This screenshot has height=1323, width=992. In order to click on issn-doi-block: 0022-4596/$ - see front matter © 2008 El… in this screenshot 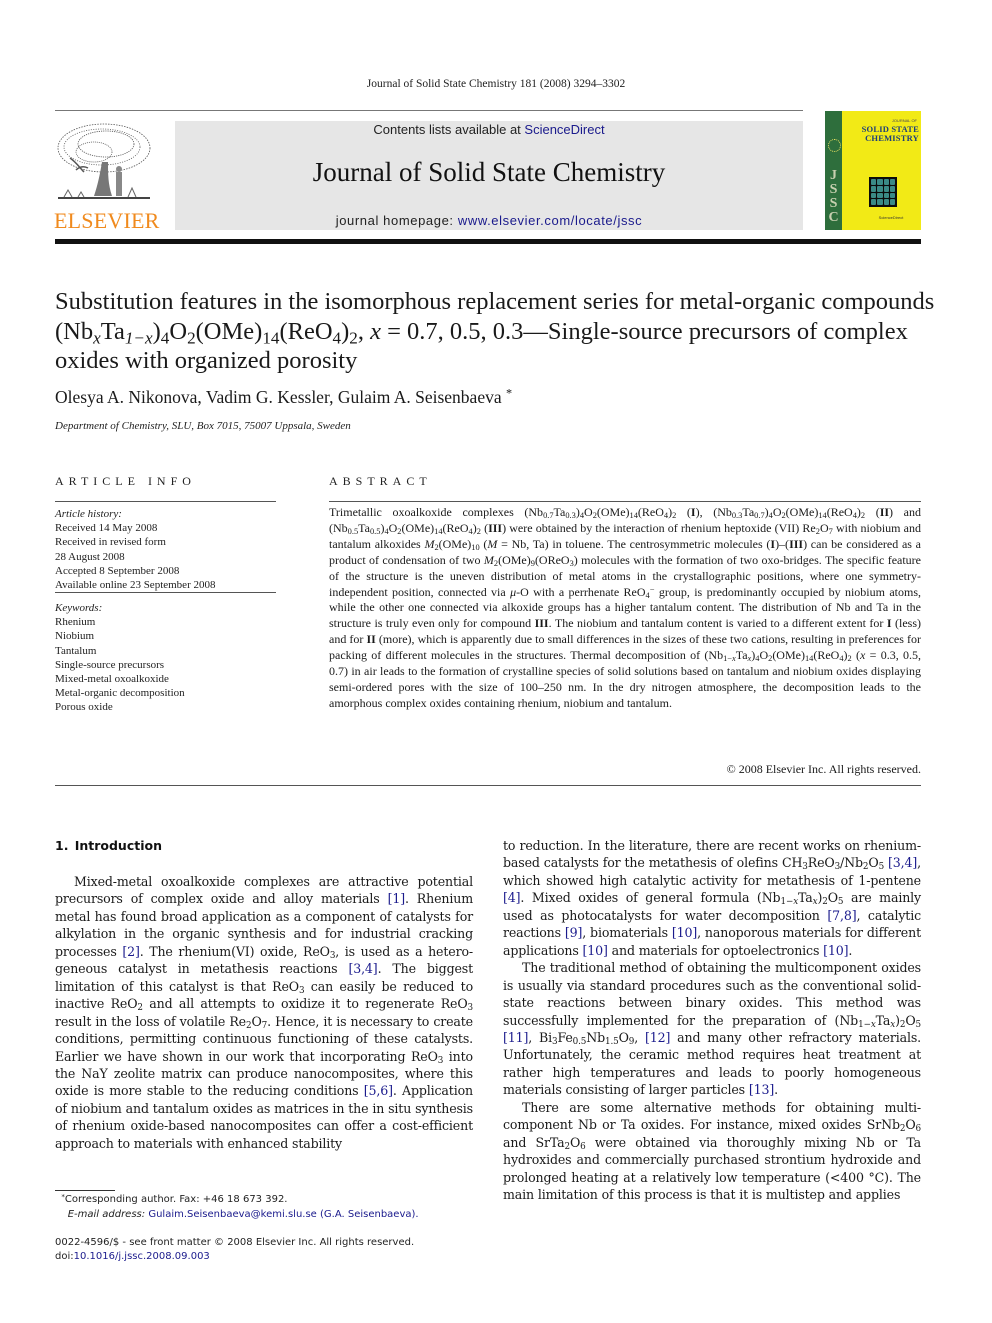, I will do `click(275, 1250)`.